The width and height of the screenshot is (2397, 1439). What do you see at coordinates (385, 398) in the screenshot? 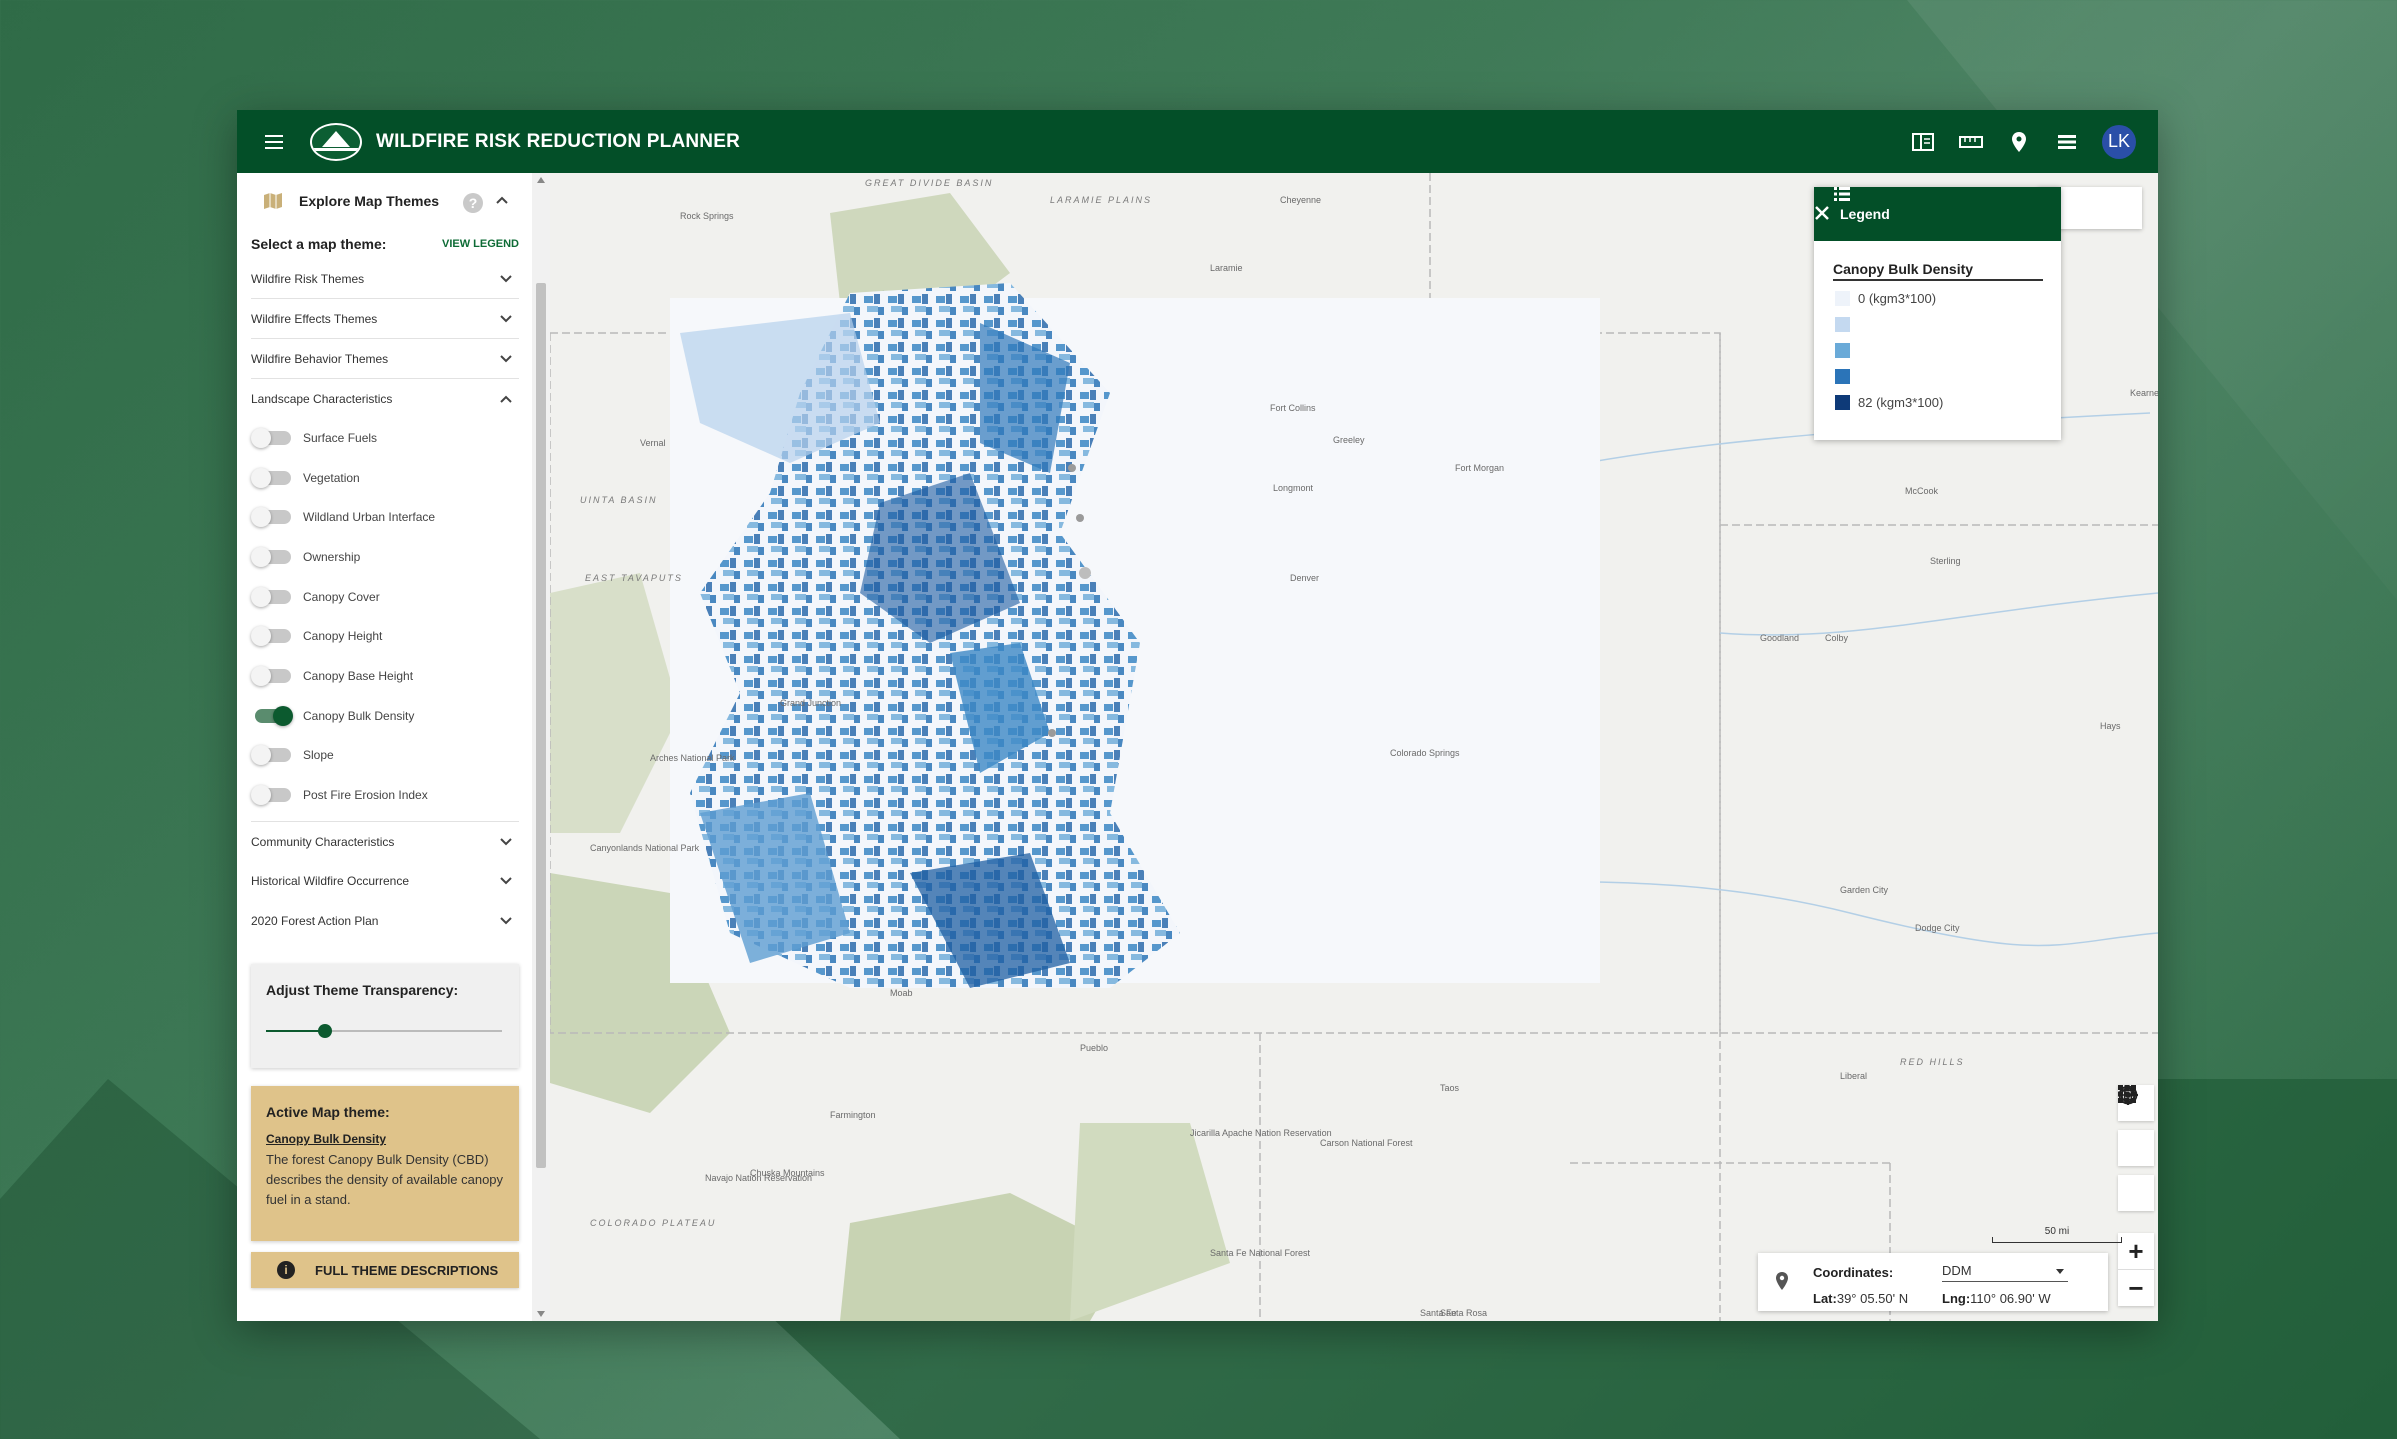
I see `accordion-landscape-characteristics: Landscape Characteristics` at bounding box center [385, 398].